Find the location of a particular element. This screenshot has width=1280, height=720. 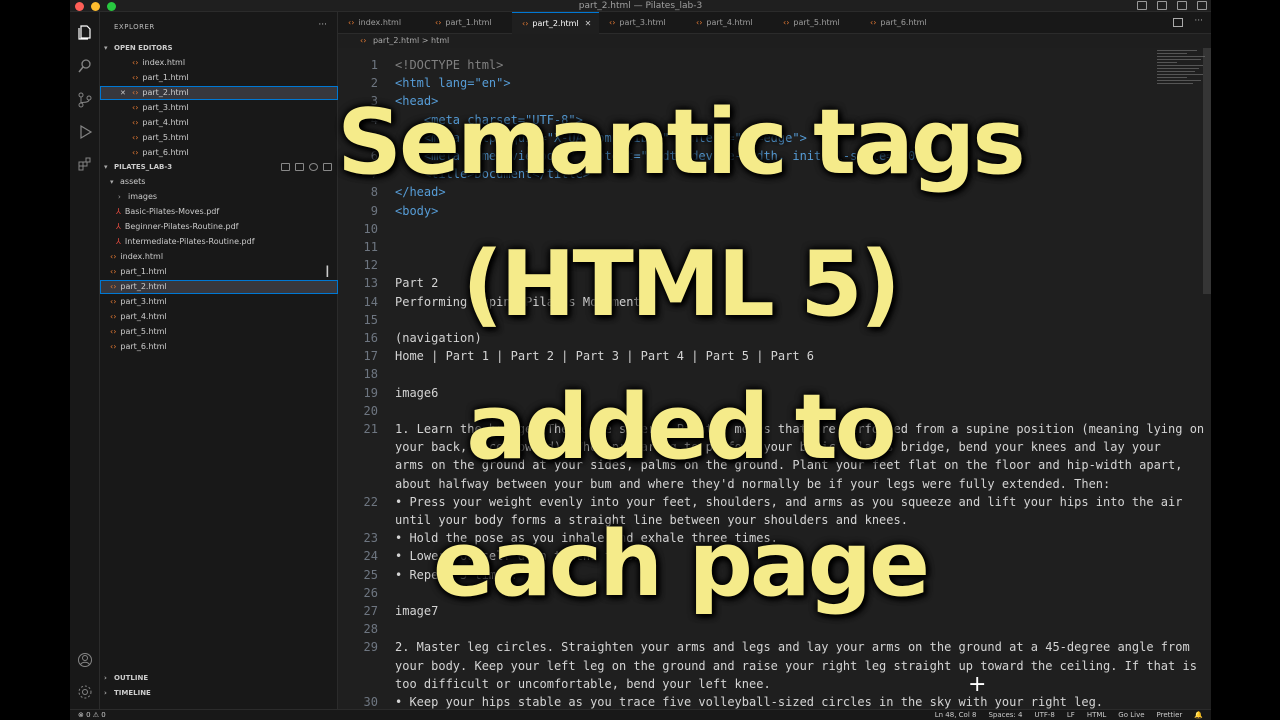

breadcrumb-file: part_2.html is located at coordinates (396, 40).